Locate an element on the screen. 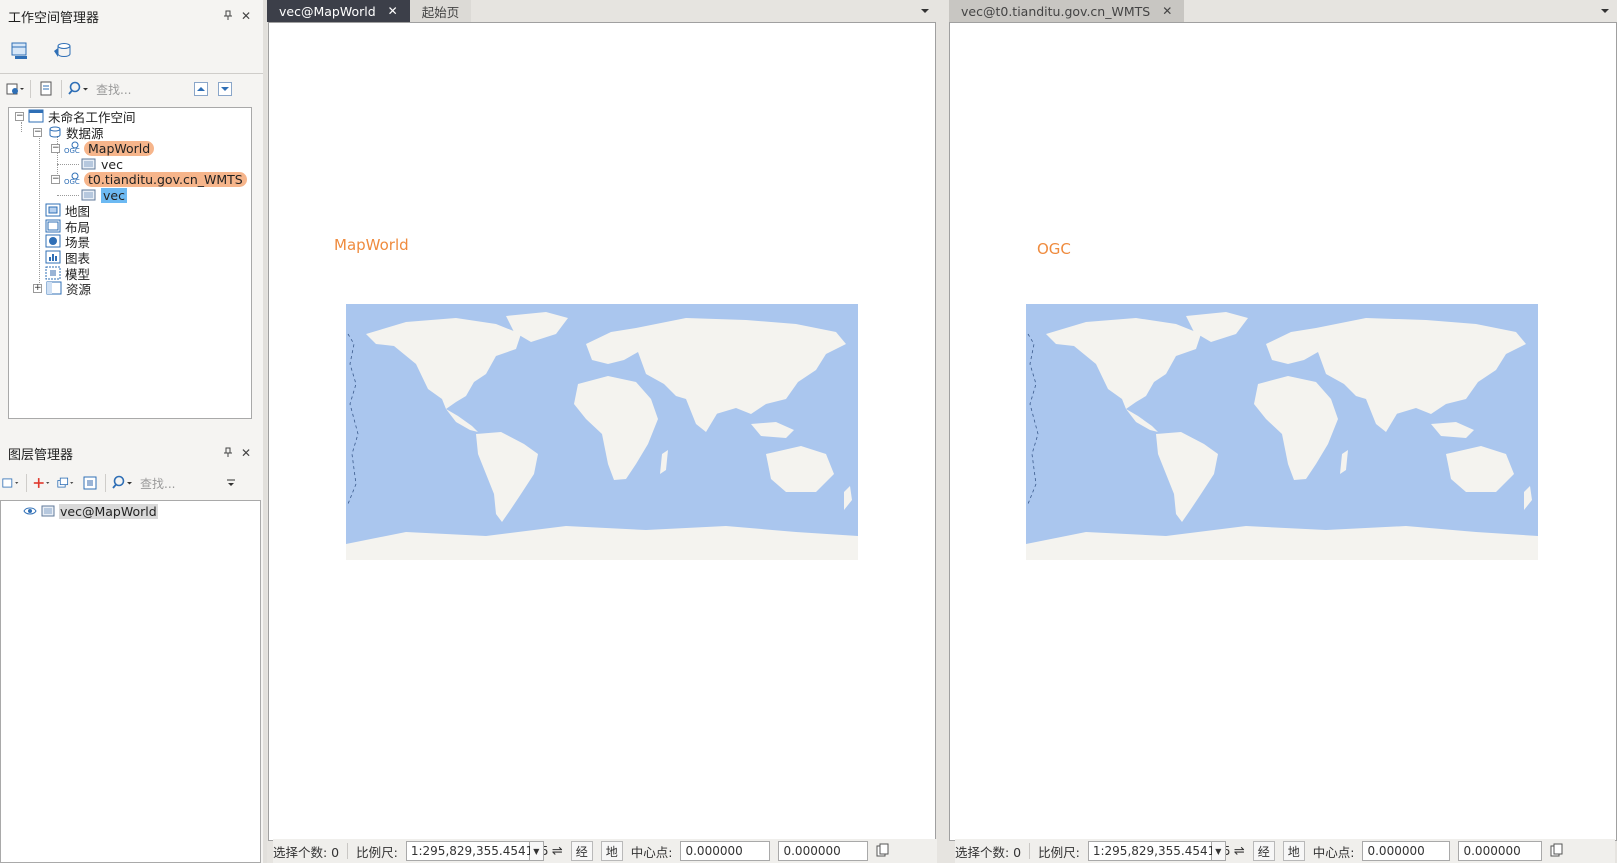 This screenshot has height=863, width=1617. layer-properties-icon is located at coordinates (90, 483).